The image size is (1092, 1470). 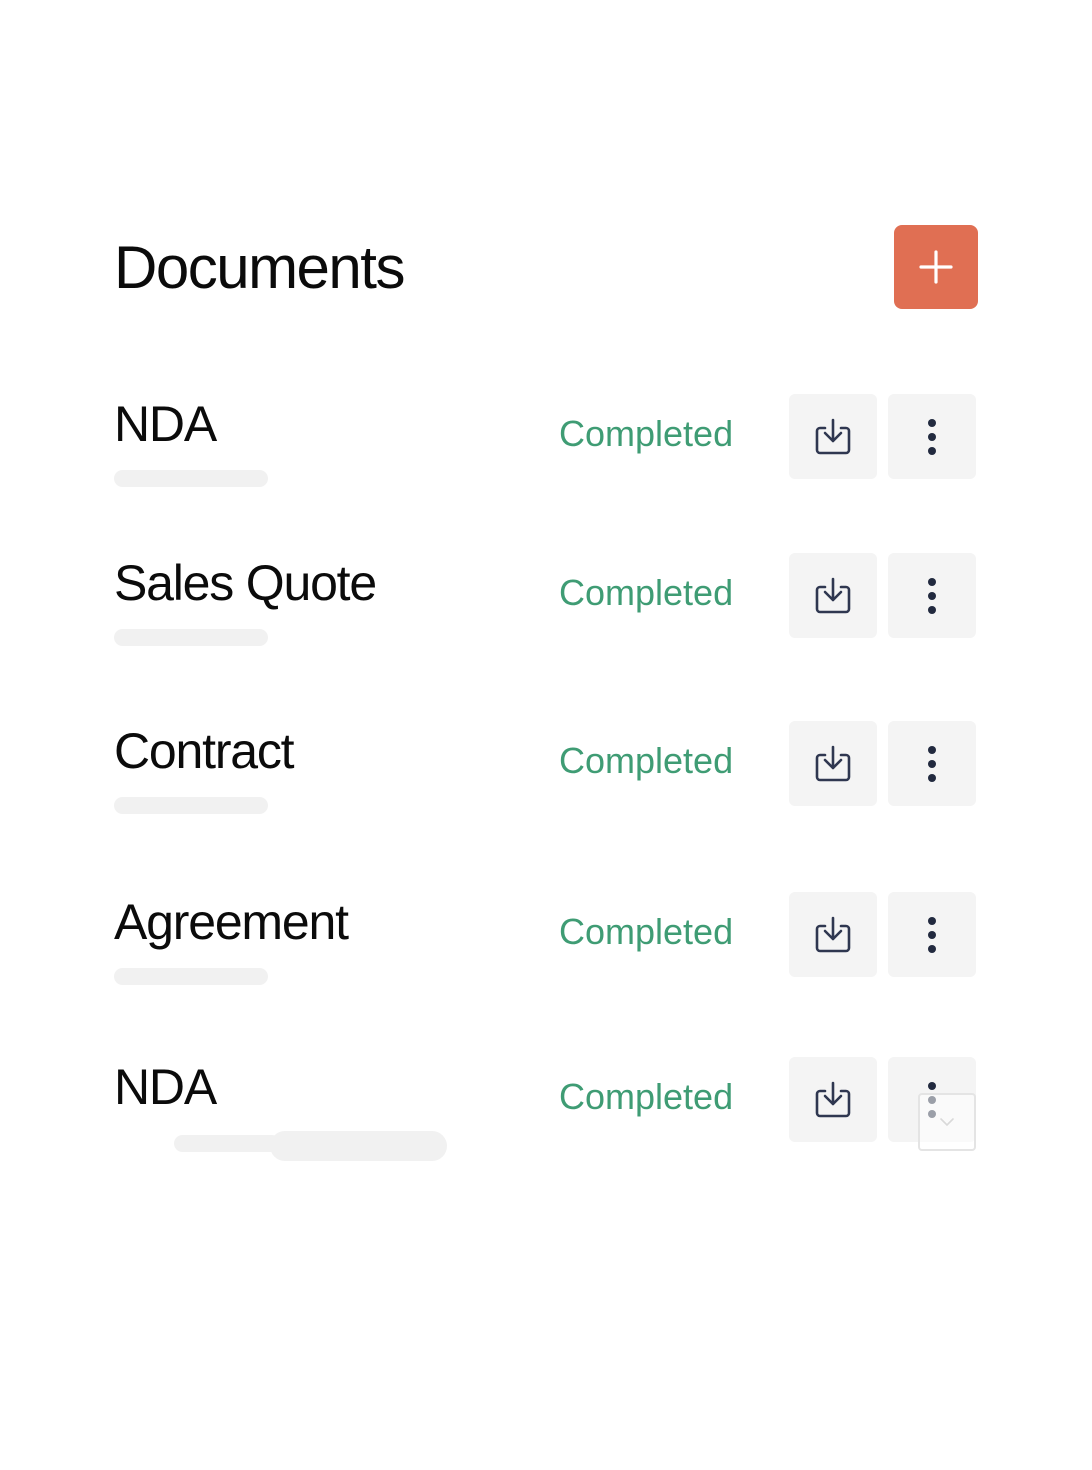 I want to click on page-title: Documents, so click(x=259, y=267).